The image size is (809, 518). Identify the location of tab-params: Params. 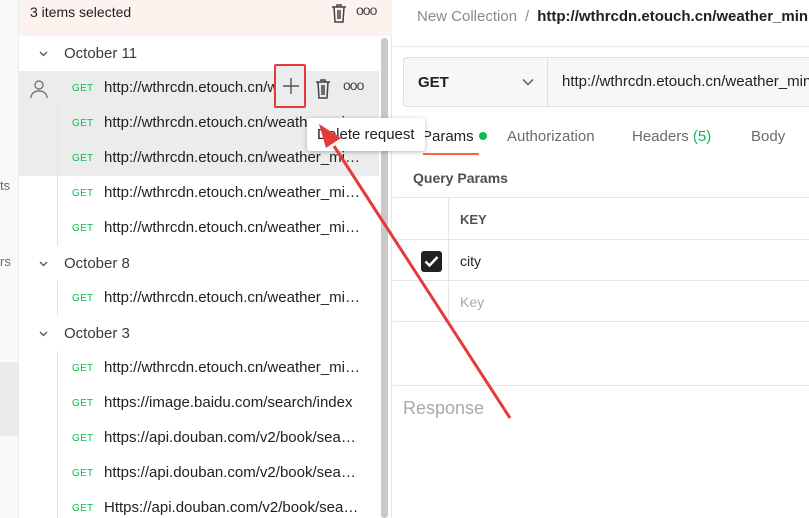
(454, 136).